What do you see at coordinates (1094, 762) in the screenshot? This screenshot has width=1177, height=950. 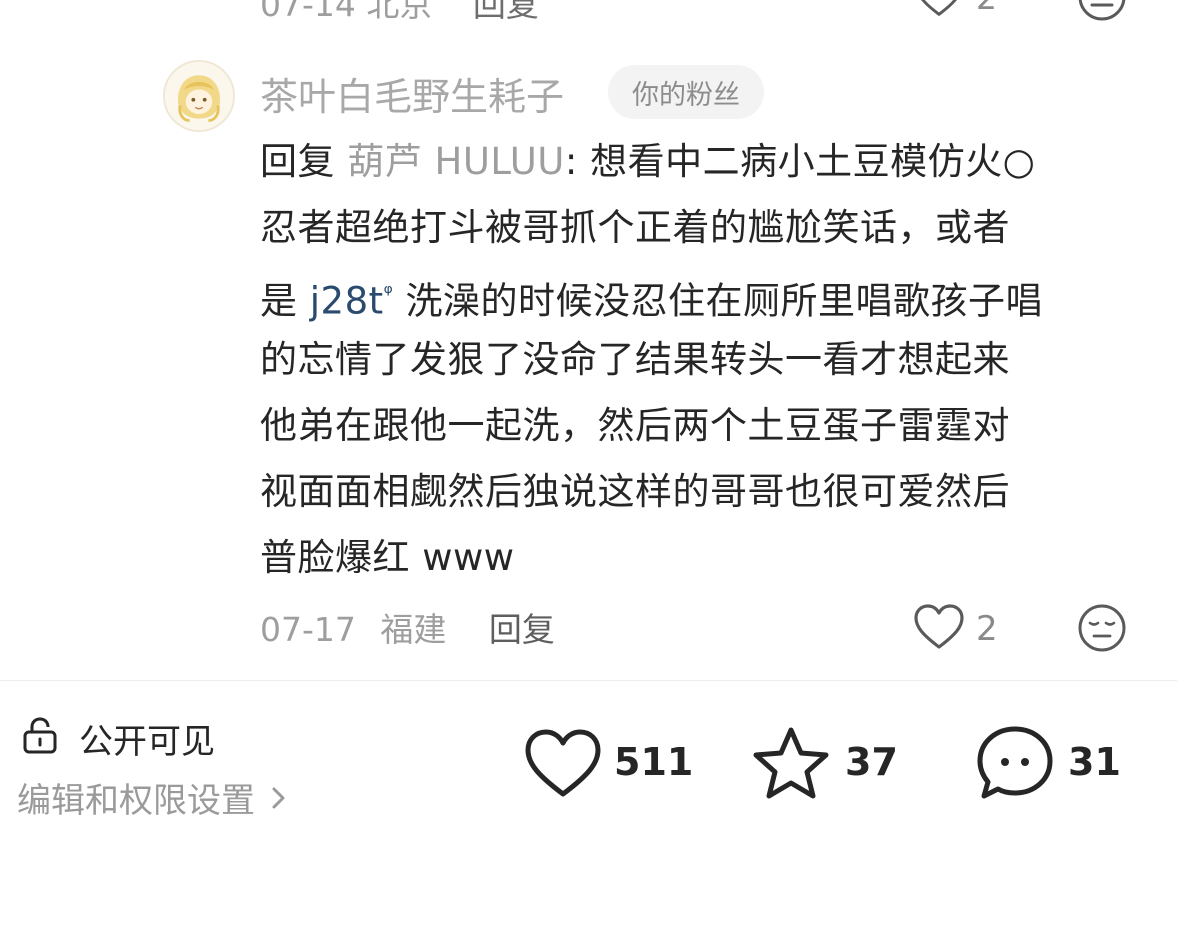 I see `comment-count: 31` at bounding box center [1094, 762].